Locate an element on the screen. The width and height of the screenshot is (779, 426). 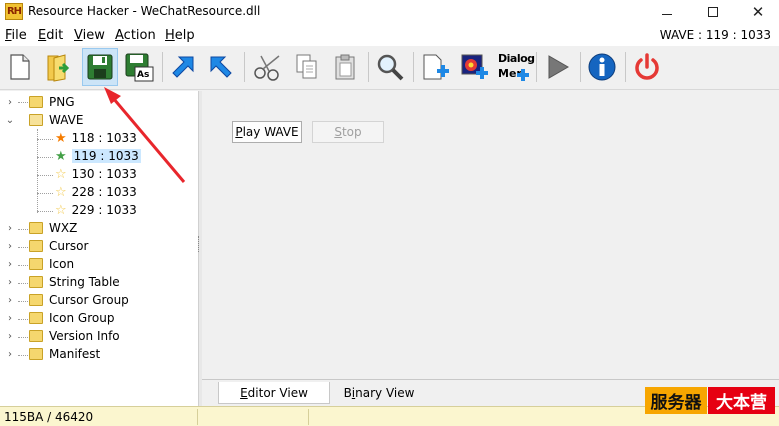
status-divider is located at coordinates (197, 417).